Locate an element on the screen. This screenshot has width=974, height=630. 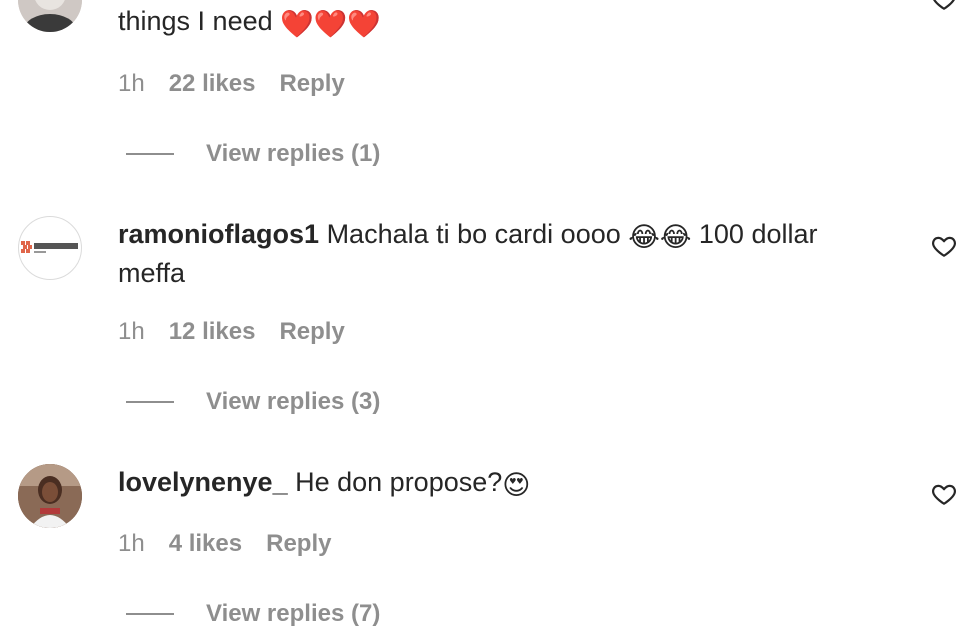
comment-username: lovelynenye_ is located at coordinates (203, 482).